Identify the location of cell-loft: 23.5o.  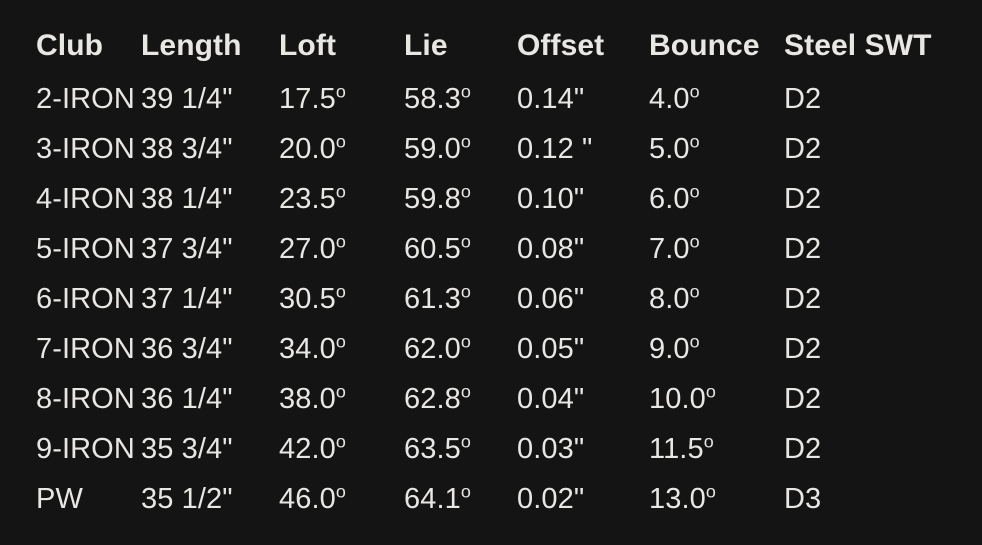
(341, 199).